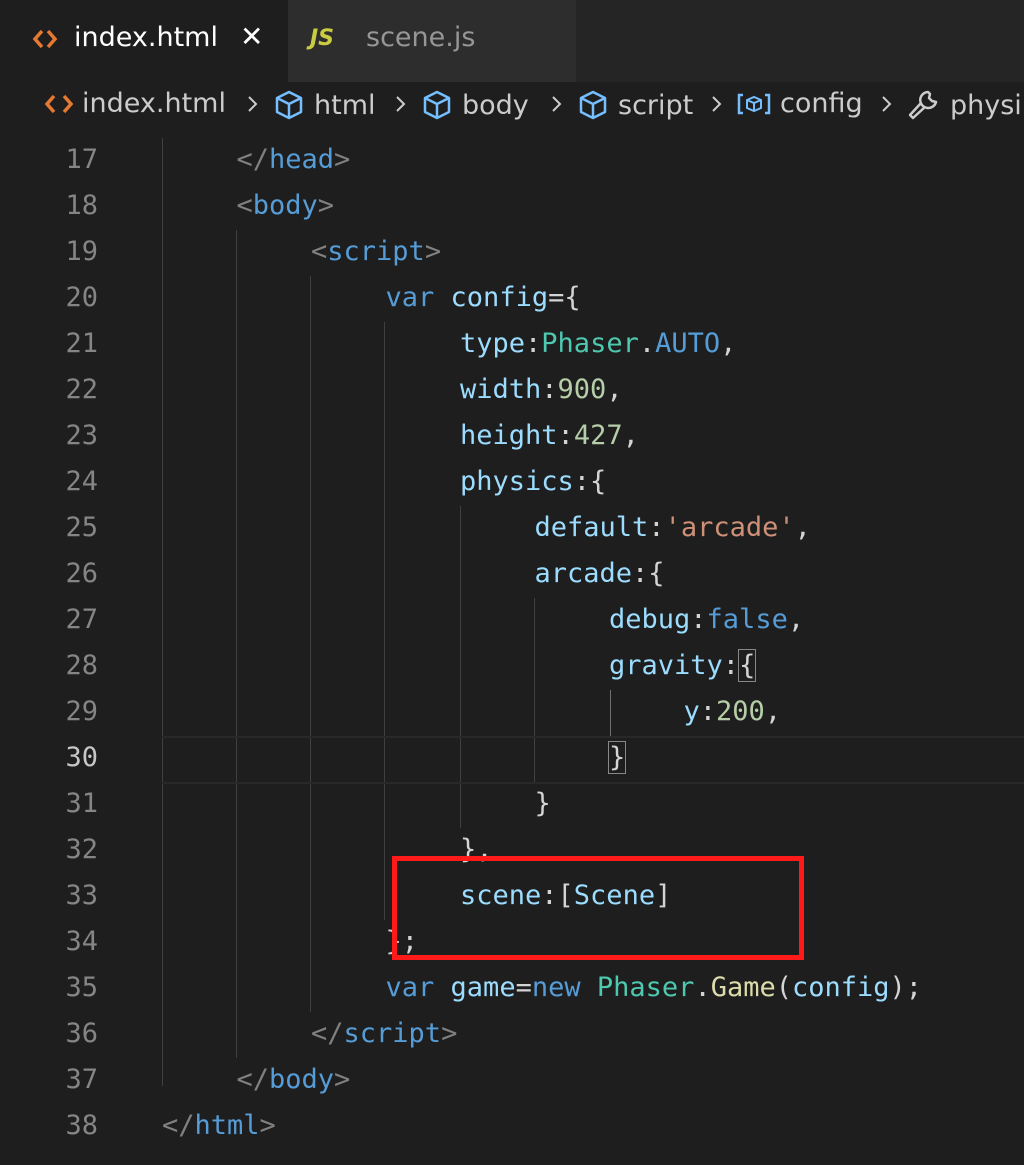 The width and height of the screenshot is (1024, 1165). What do you see at coordinates (322, 38) in the screenshot?
I see `js-icon: JS` at bounding box center [322, 38].